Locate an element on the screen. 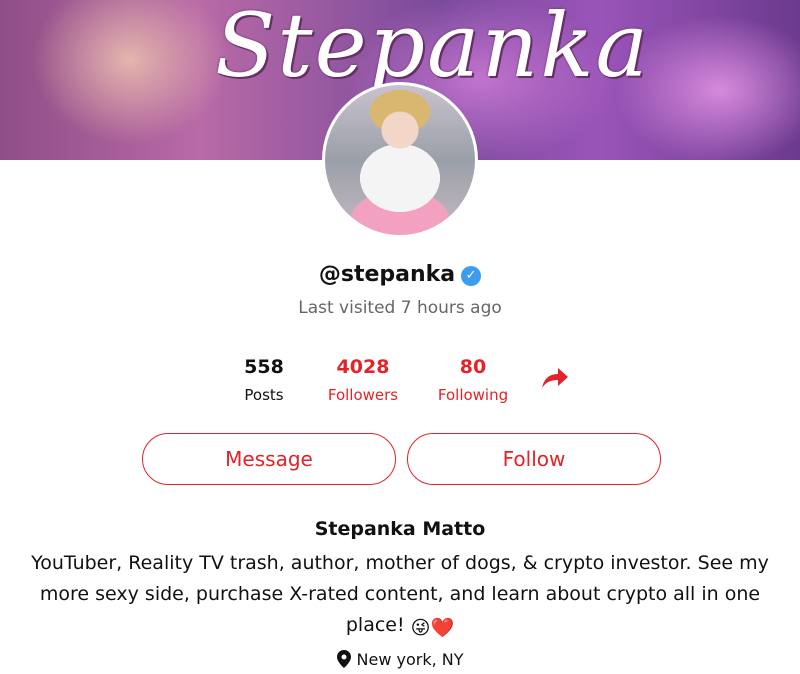  banner-title: Stepanka is located at coordinates (432, 48).